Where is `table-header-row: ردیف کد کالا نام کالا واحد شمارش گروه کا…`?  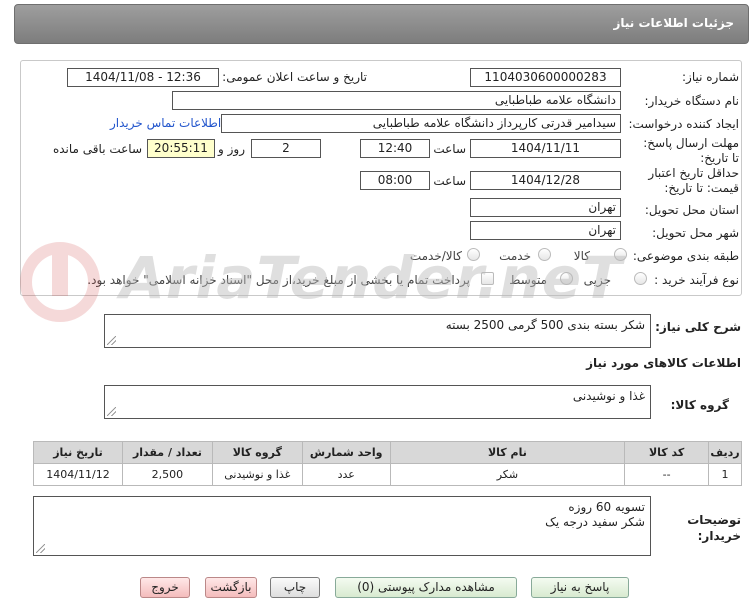
table-header-row: ردیف کد کالا نام کالا واحد شمارش گروه کا… is located at coordinates (387, 452).